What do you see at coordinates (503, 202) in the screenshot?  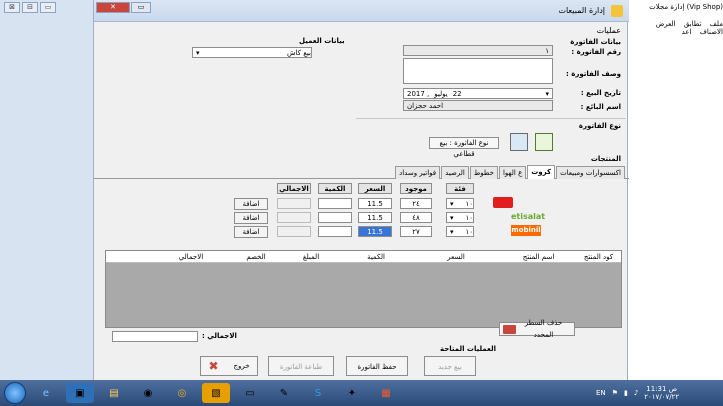 I see `vodafone-logo` at bounding box center [503, 202].